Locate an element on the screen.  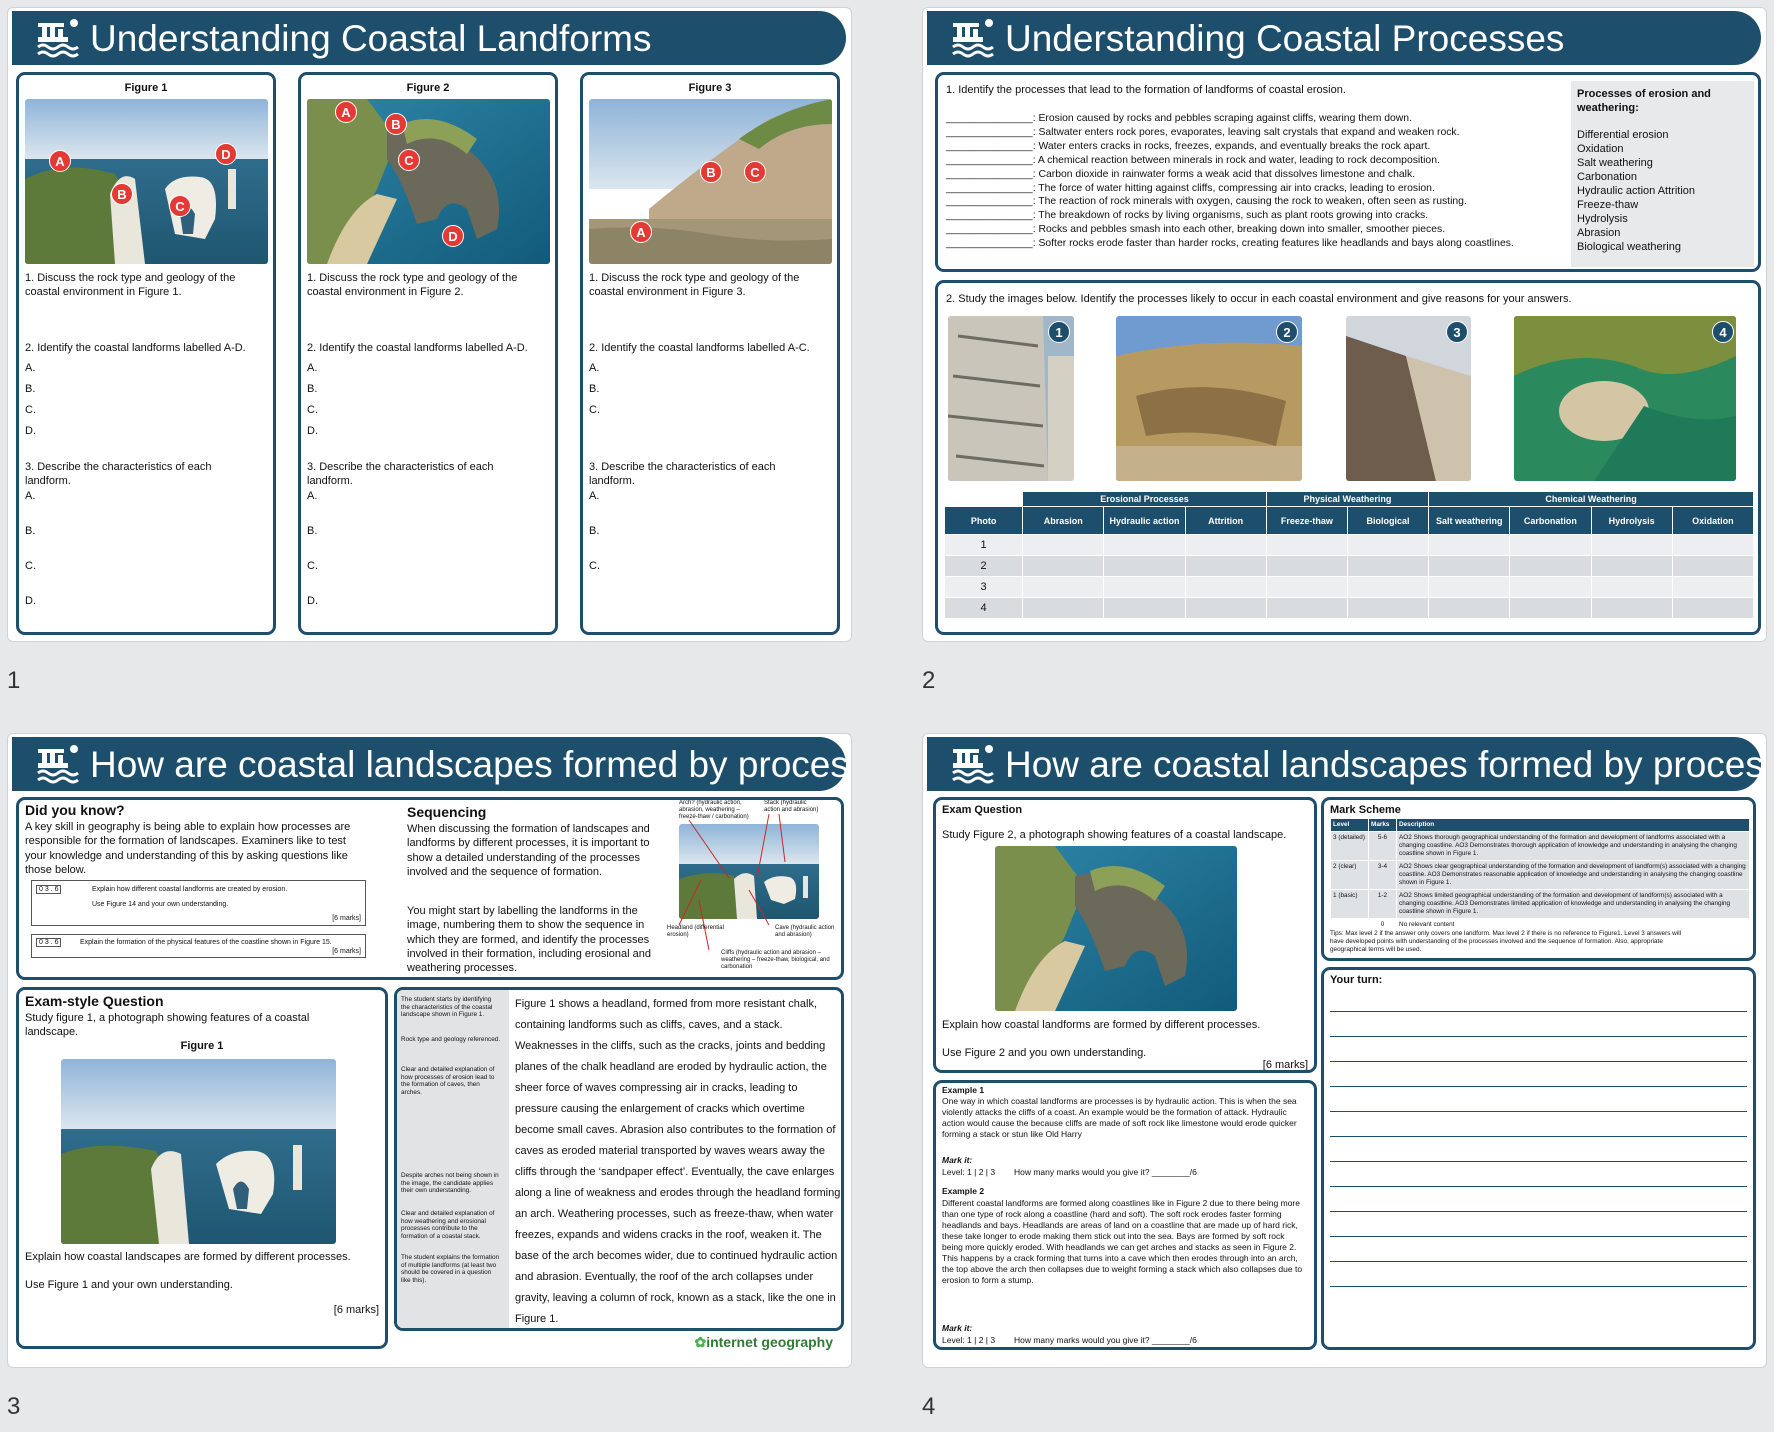
row-photo-number: 1 is located at coordinates (983, 545).